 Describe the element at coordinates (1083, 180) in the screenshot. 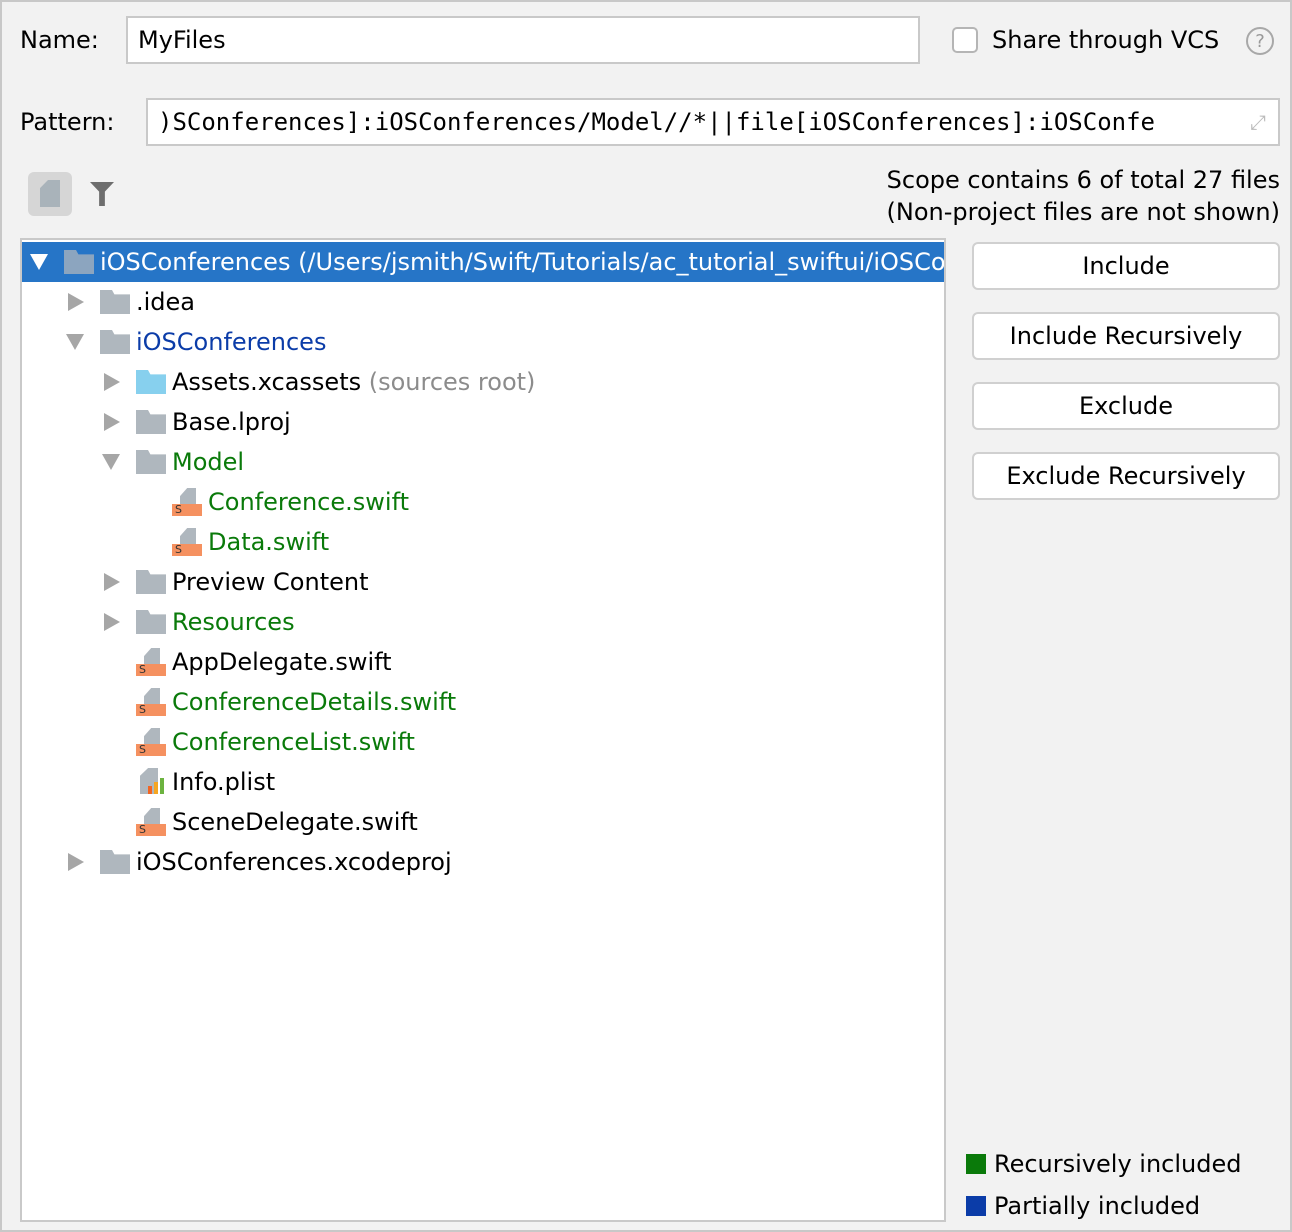

I see `scope-count: Scope contains 6 of total 27 files` at that location.